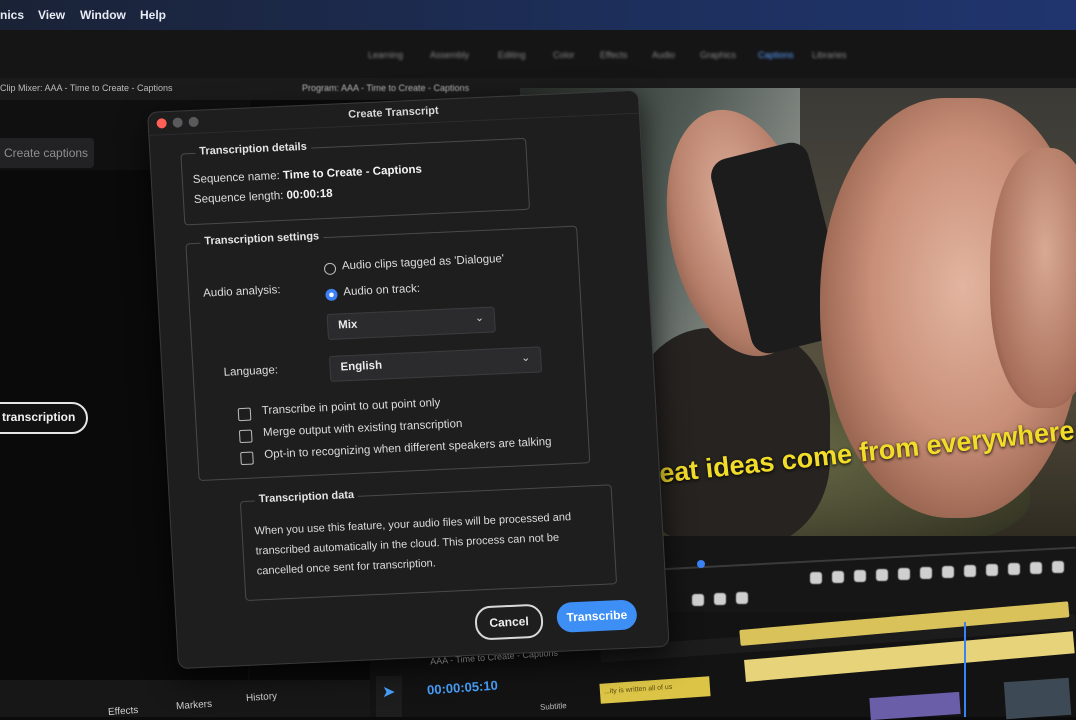 This screenshot has width=1076, height=720. I want to click on tab-effects: Effects, so click(123, 711).